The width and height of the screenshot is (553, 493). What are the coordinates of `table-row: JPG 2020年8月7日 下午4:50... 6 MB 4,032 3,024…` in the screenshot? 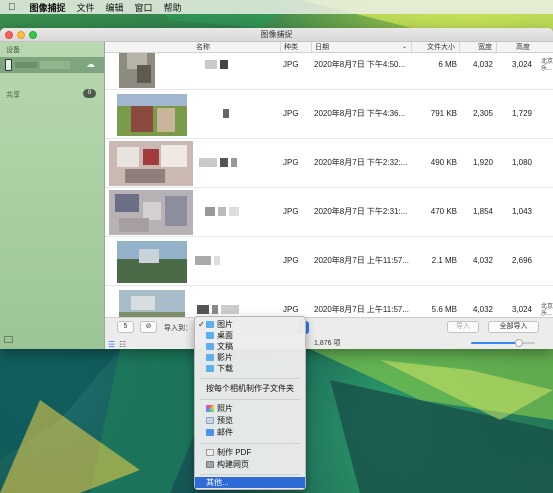 It's located at (329, 71).